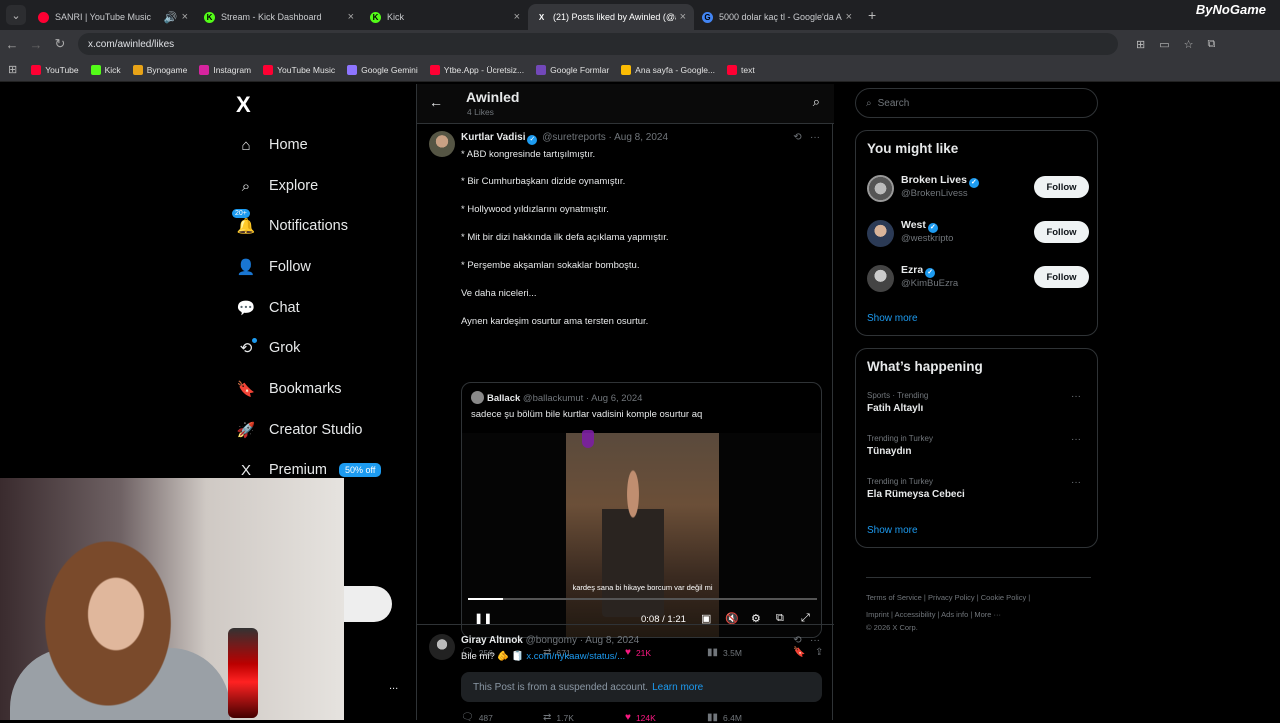 This screenshot has width=1280, height=723. Describe the element at coordinates (919, 271) in the screenshot. I see `account-name: Ezra ✓` at that location.